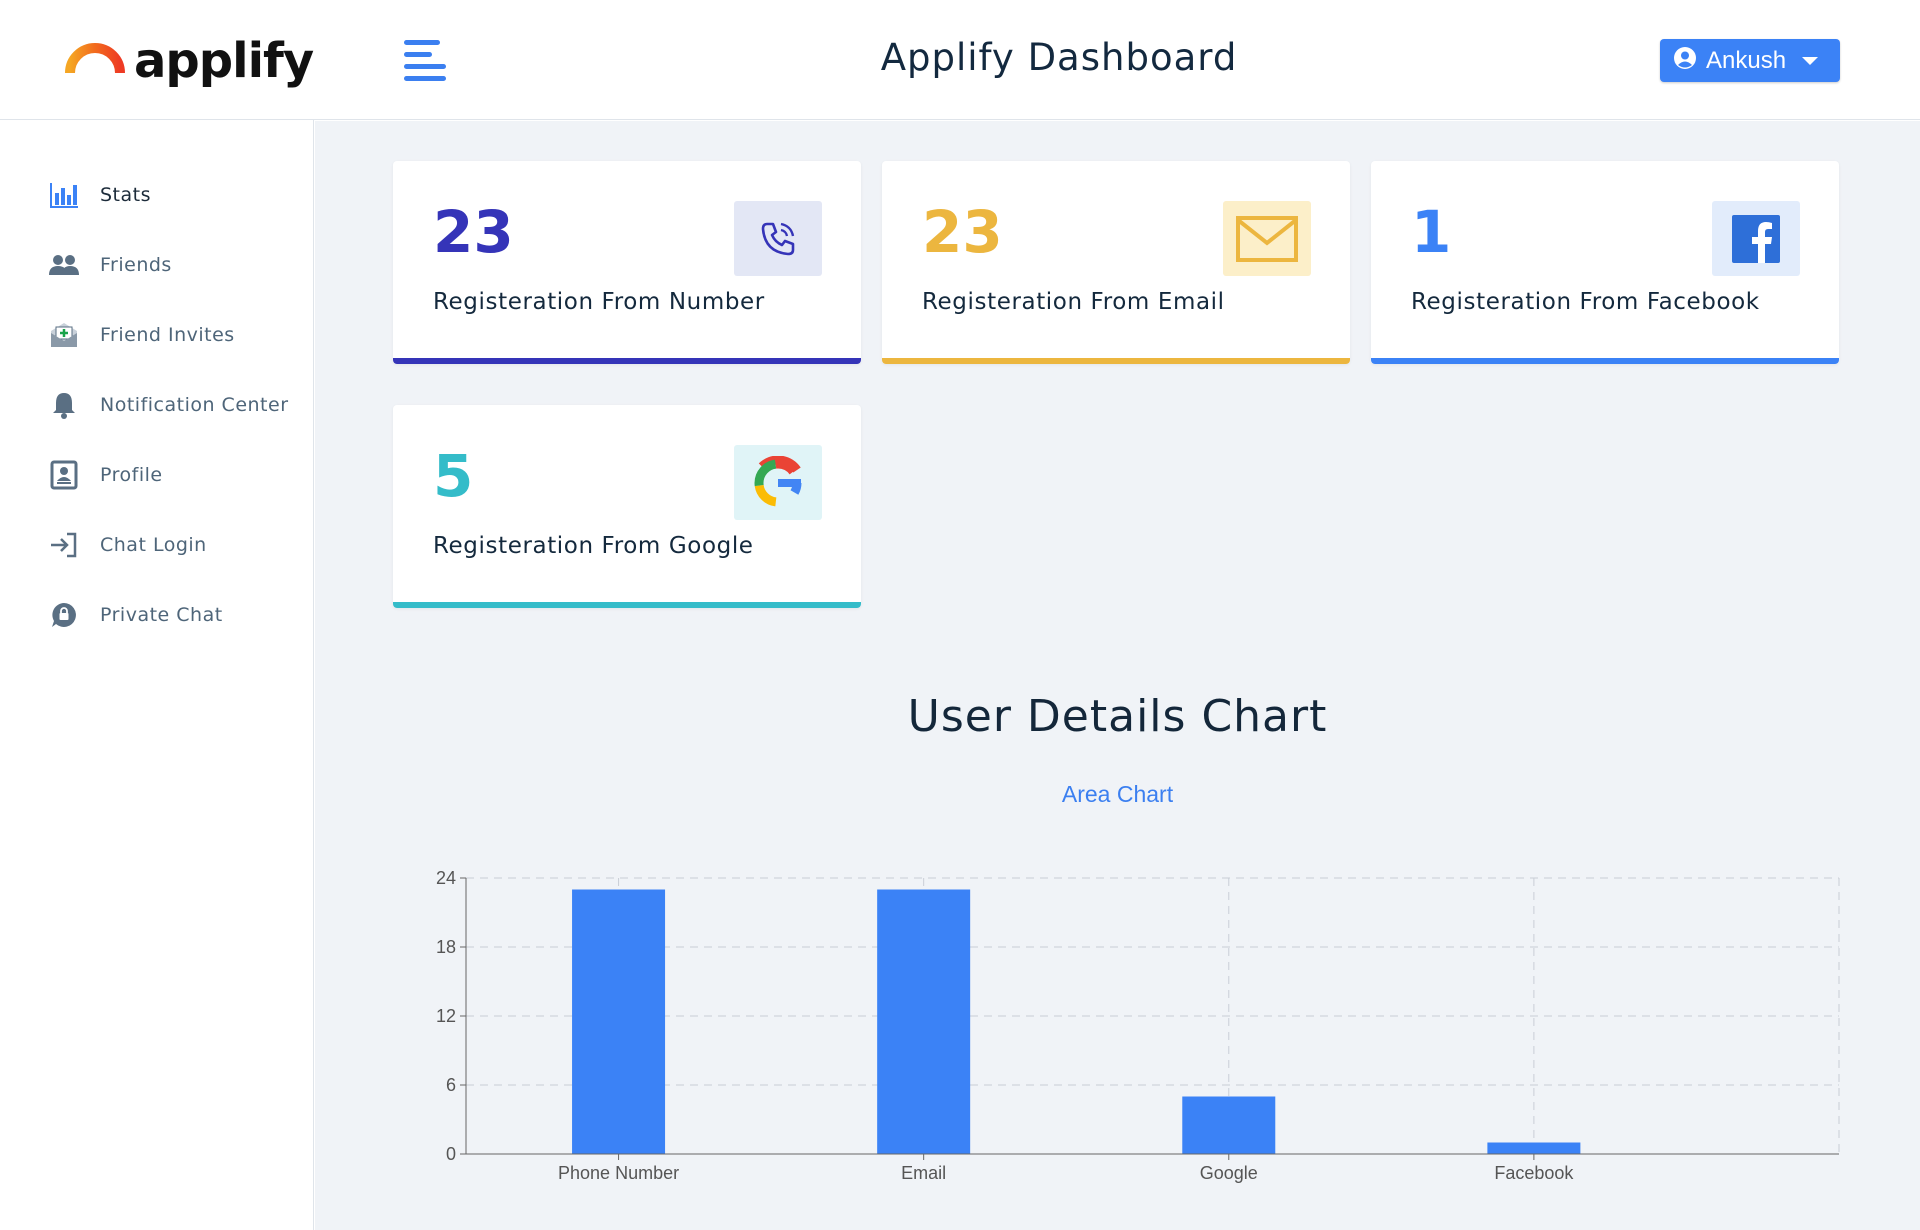 Image resolution: width=1920 pixels, height=1230 pixels. Describe the element at coordinates (1534, 1173) in the screenshot. I see `x-tick-label: Facebook` at that location.